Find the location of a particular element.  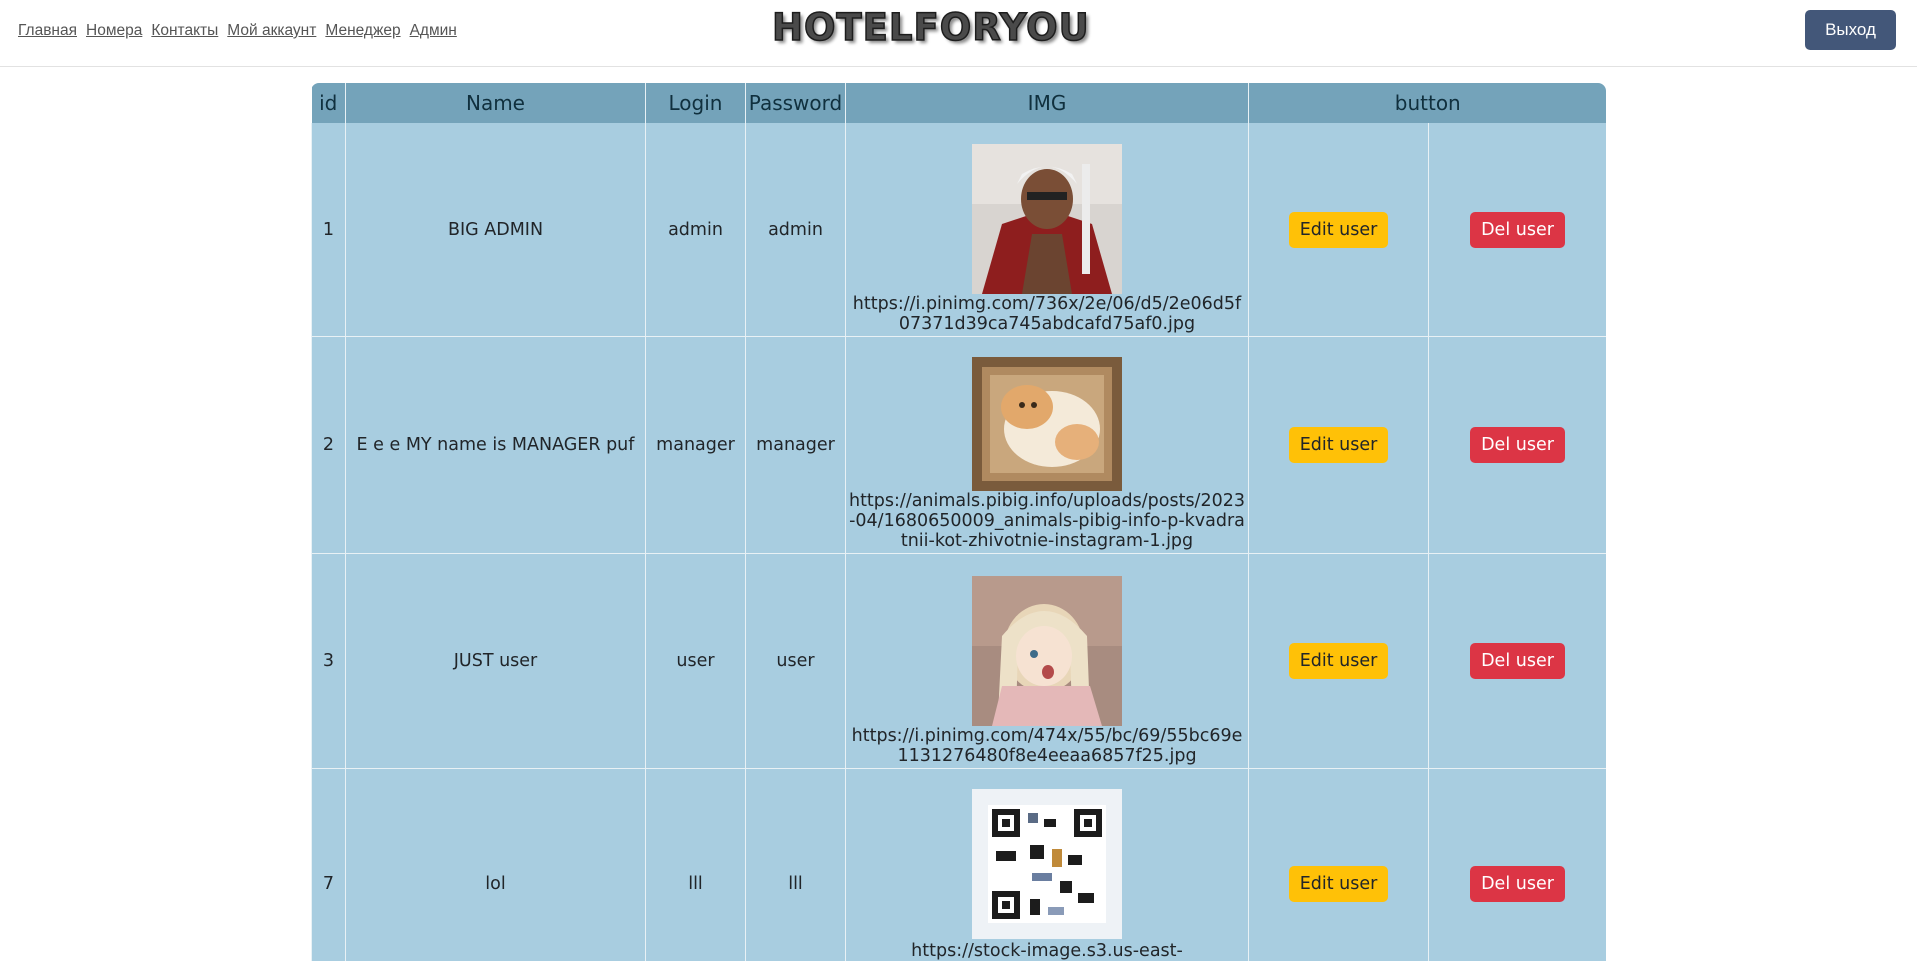

image-url: https://stock-image.s3.us-east- is located at coordinates (1047, 951).